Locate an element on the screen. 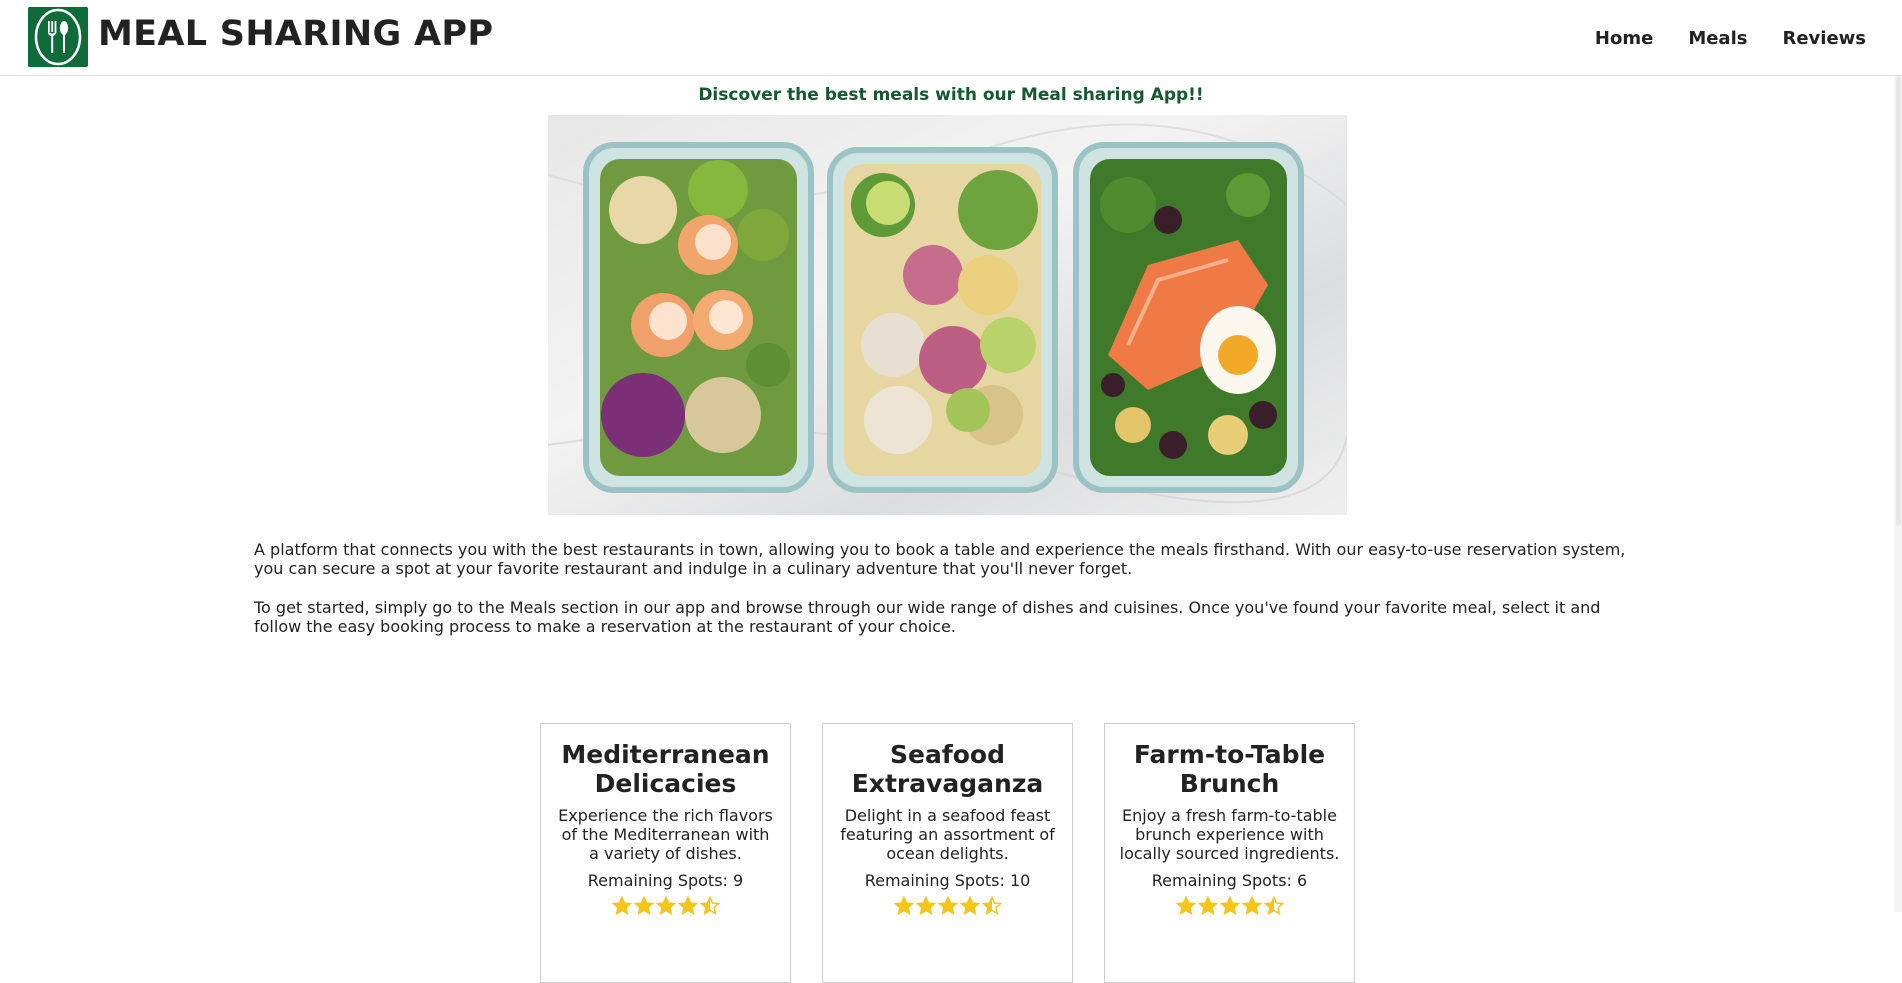 The height and width of the screenshot is (983, 1902). scrollbar-thumb is located at coordinates (1898, 301).